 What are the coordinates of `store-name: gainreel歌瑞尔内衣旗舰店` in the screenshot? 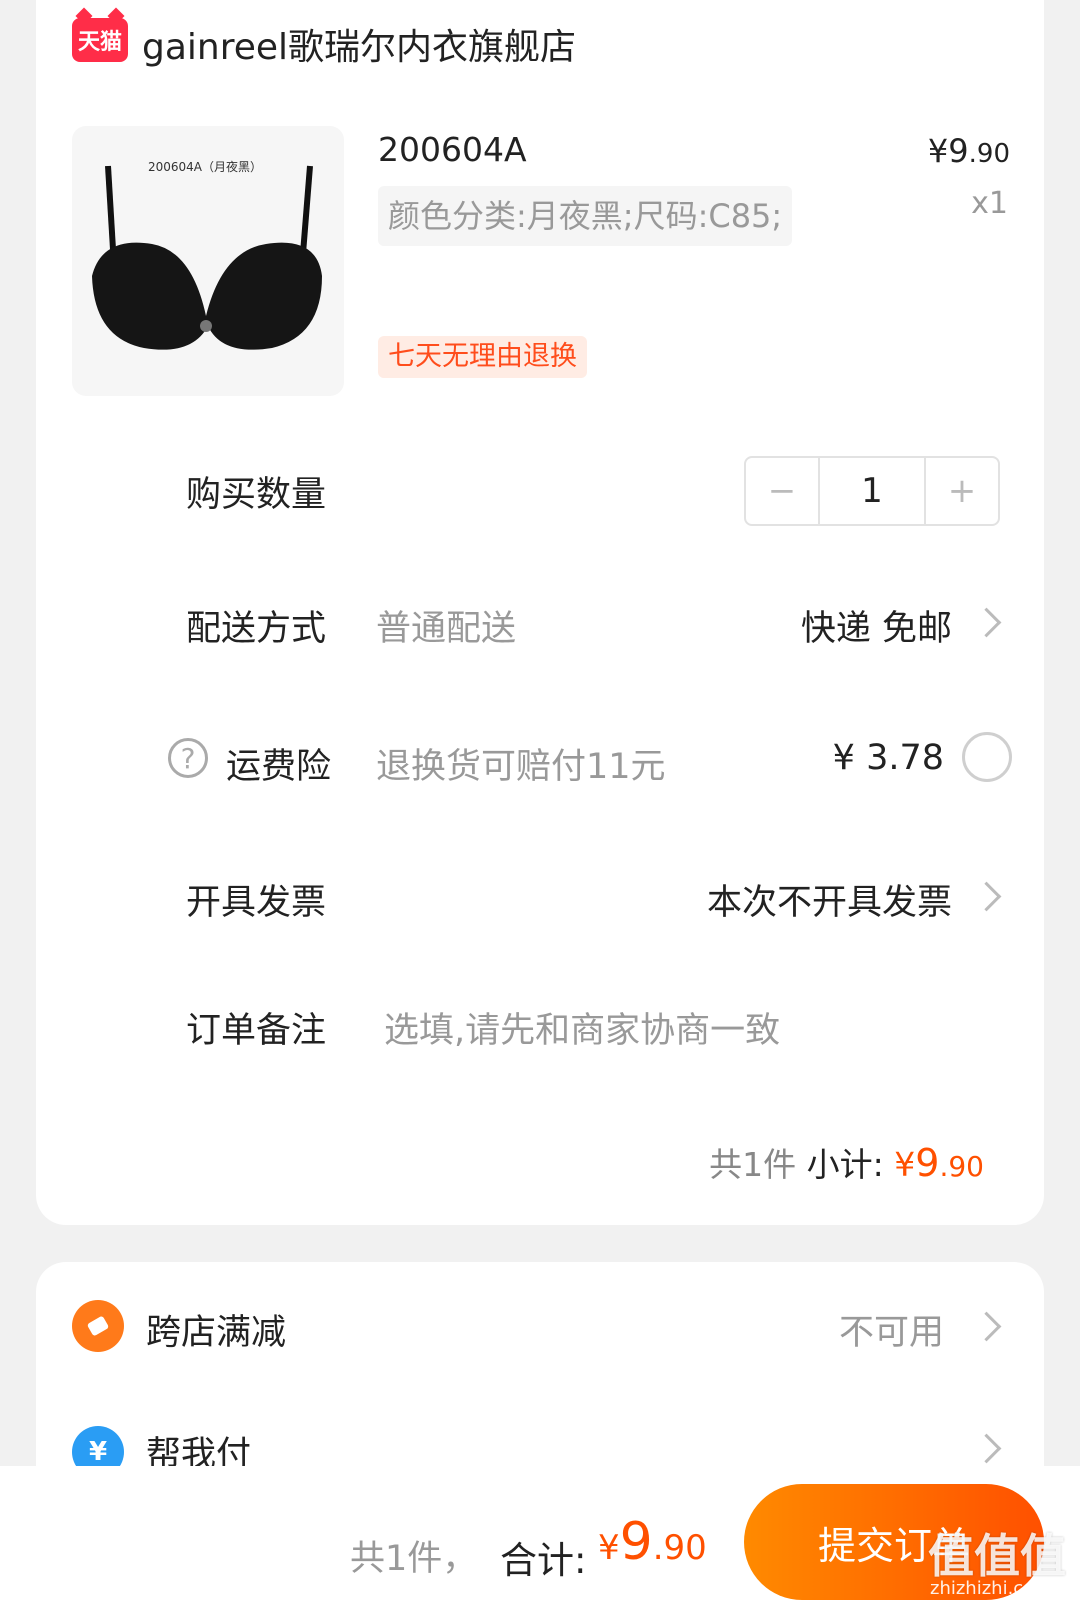 It's located at (359, 44).